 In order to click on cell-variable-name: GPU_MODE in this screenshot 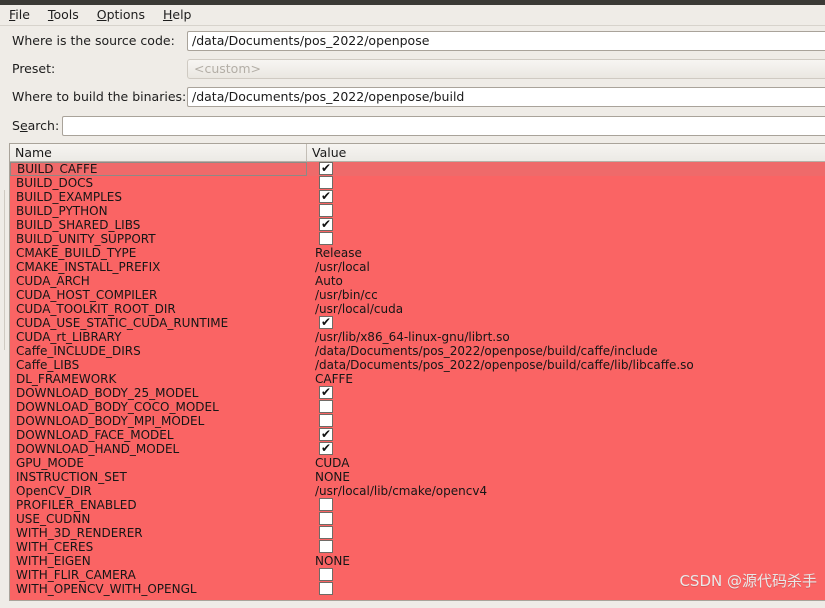, I will do `click(50, 463)`.